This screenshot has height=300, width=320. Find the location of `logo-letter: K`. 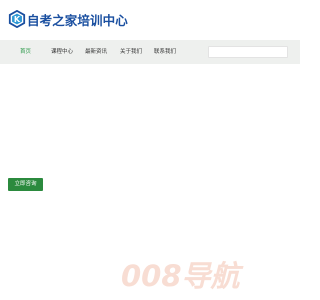

logo-letter: K is located at coordinates (17, 19).